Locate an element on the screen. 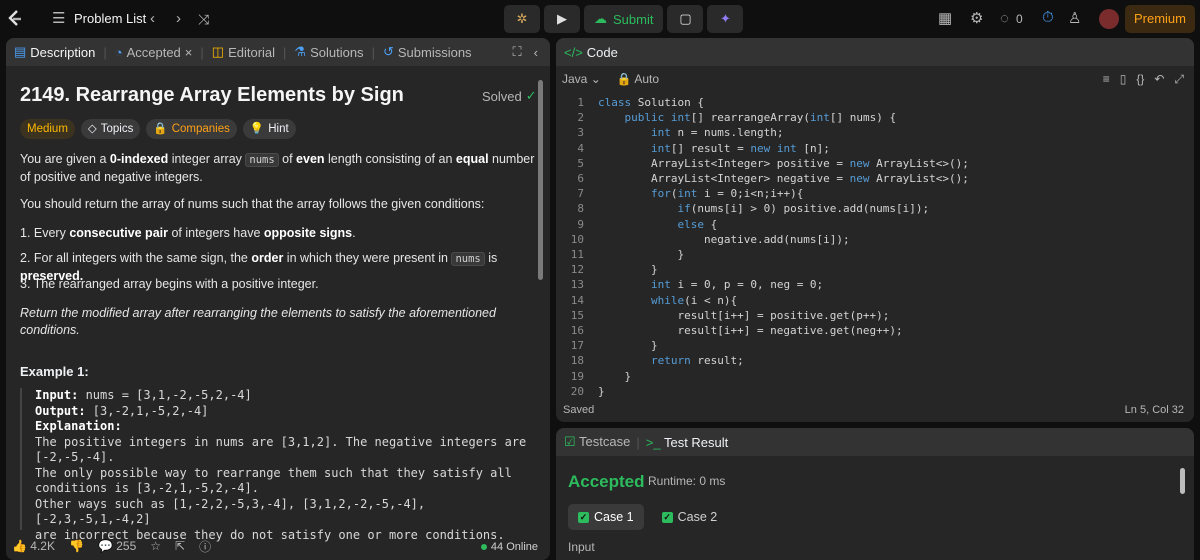 This screenshot has height=560, width=1200. list-icon: ☰ is located at coordinates (58, 19).